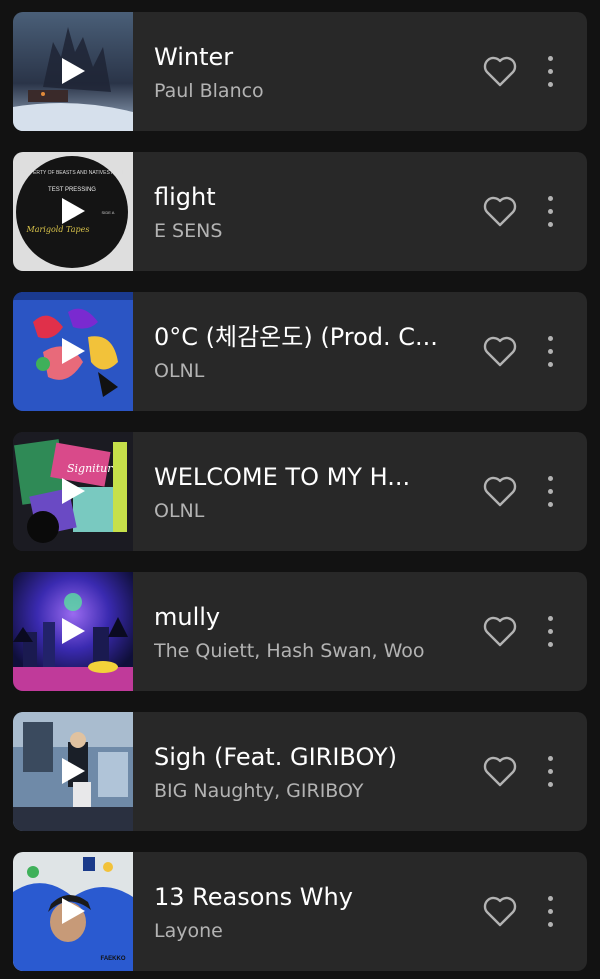 This screenshot has height=979, width=600. Describe the element at coordinates (72, 173) in the screenshot. I see `vinyl-top-text: PROPERTY OF BEASTS AND NATIVES ALIKE` at that location.